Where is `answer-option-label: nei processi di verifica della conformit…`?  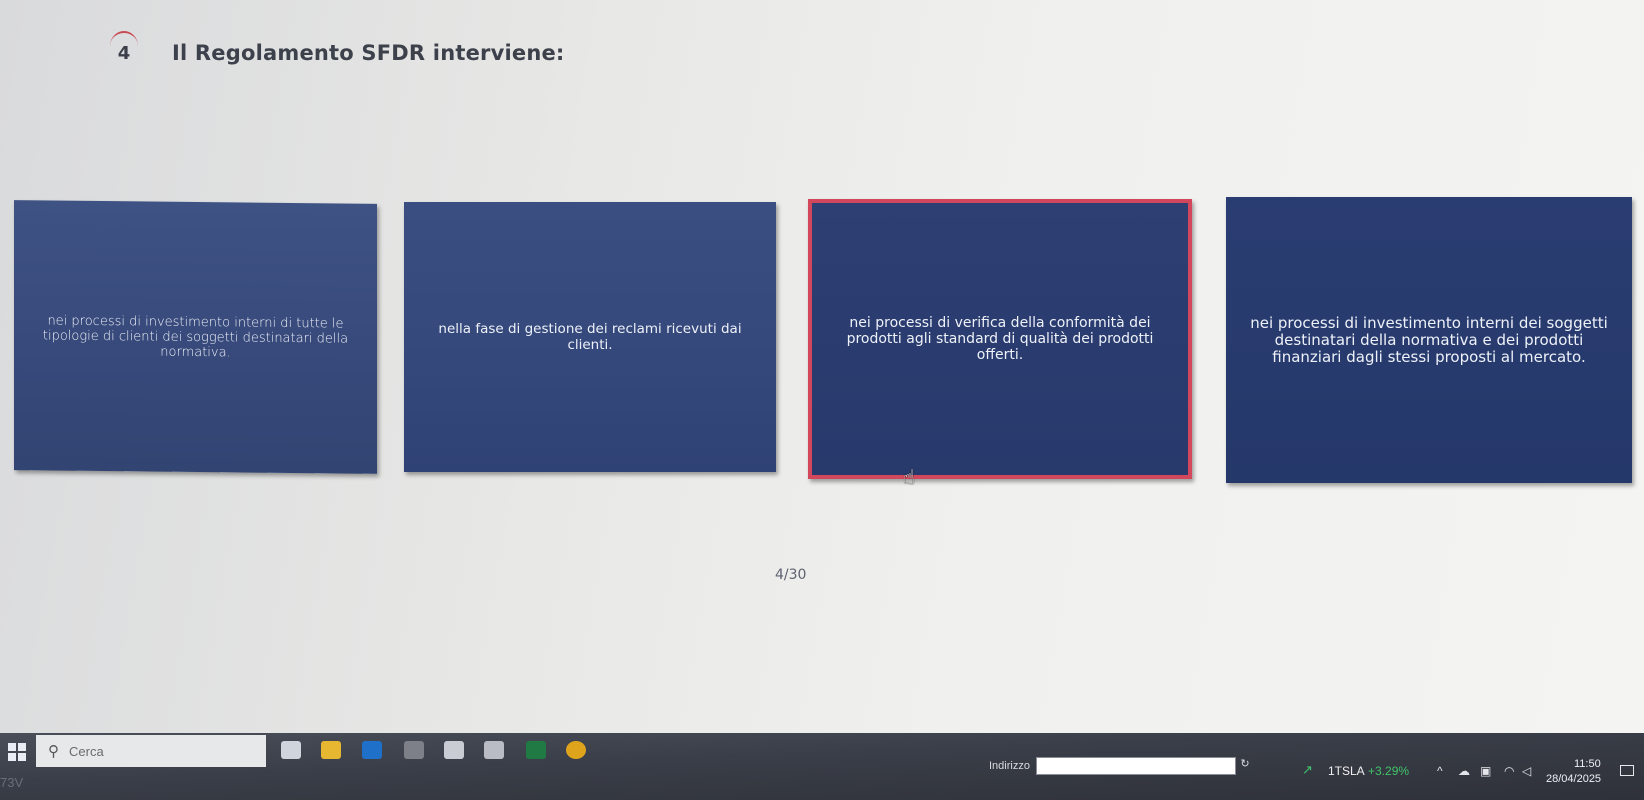
answer-option-label: nei processi di verifica della conformit… is located at coordinates (1000, 339).